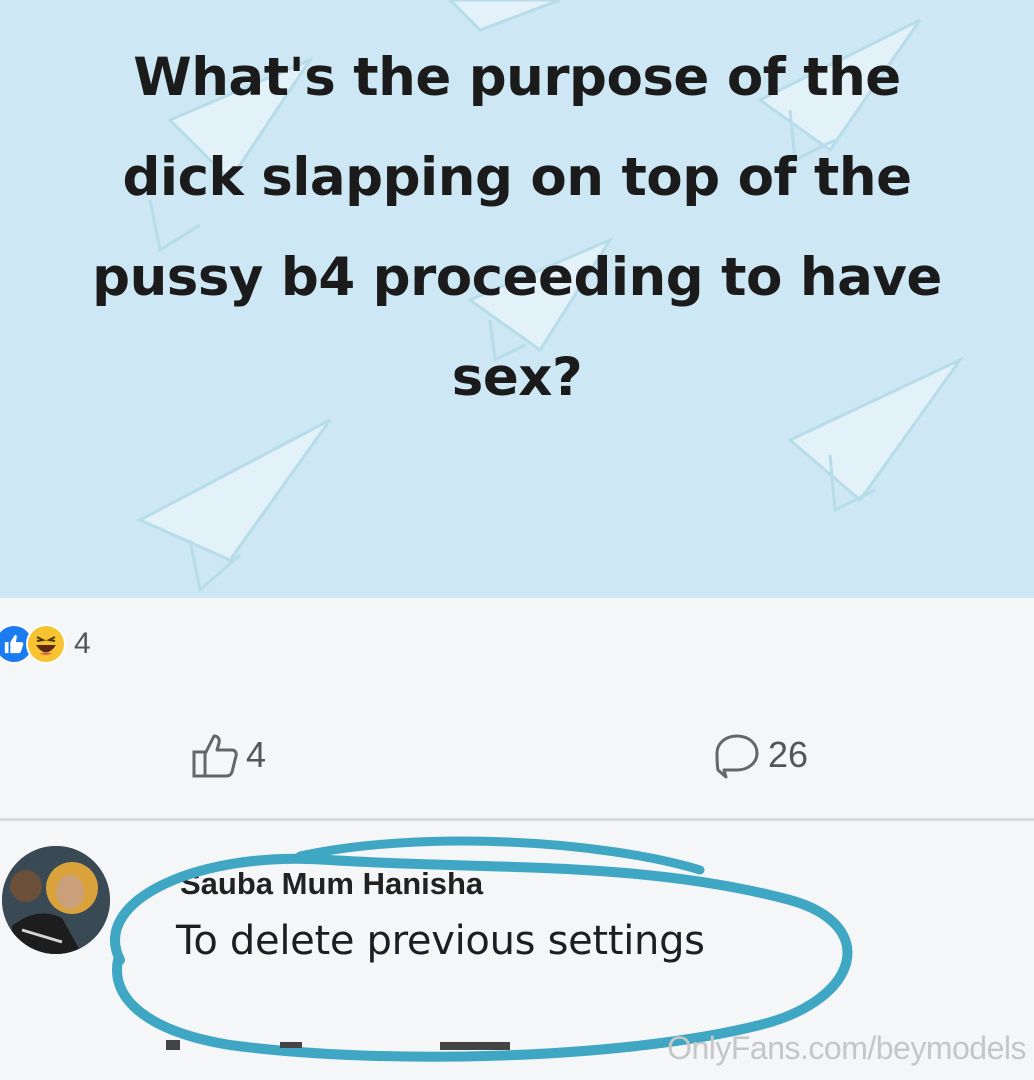  Describe the element at coordinates (331, 884) in the screenshot. I see `comment-author: Sauba Mum Hanisha` at that location.